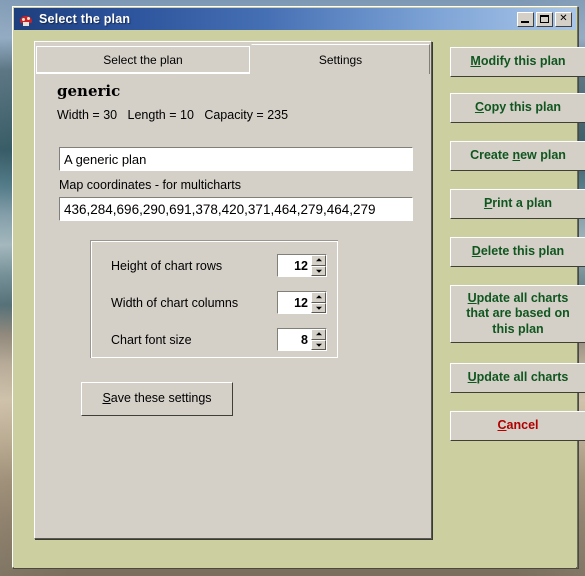  I want to click on close-button: ✕, so click(563, 19).